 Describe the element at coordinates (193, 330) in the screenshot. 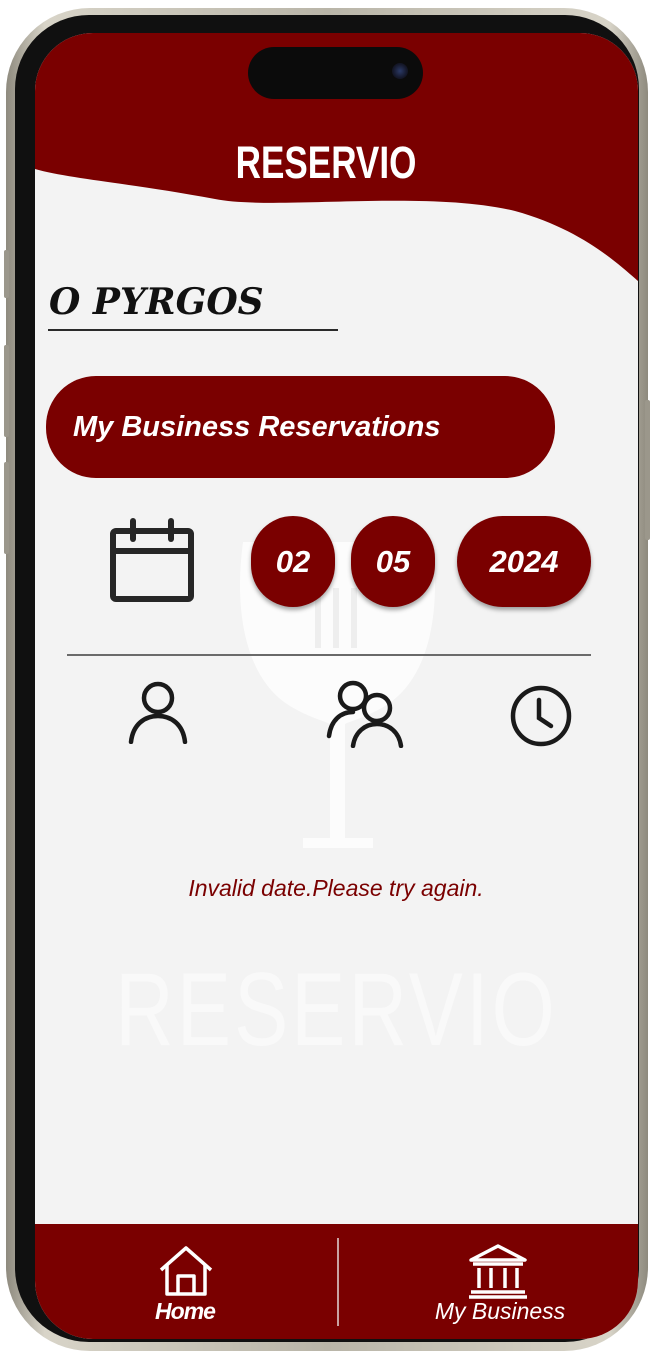

I see `business-name-underline` at that location.